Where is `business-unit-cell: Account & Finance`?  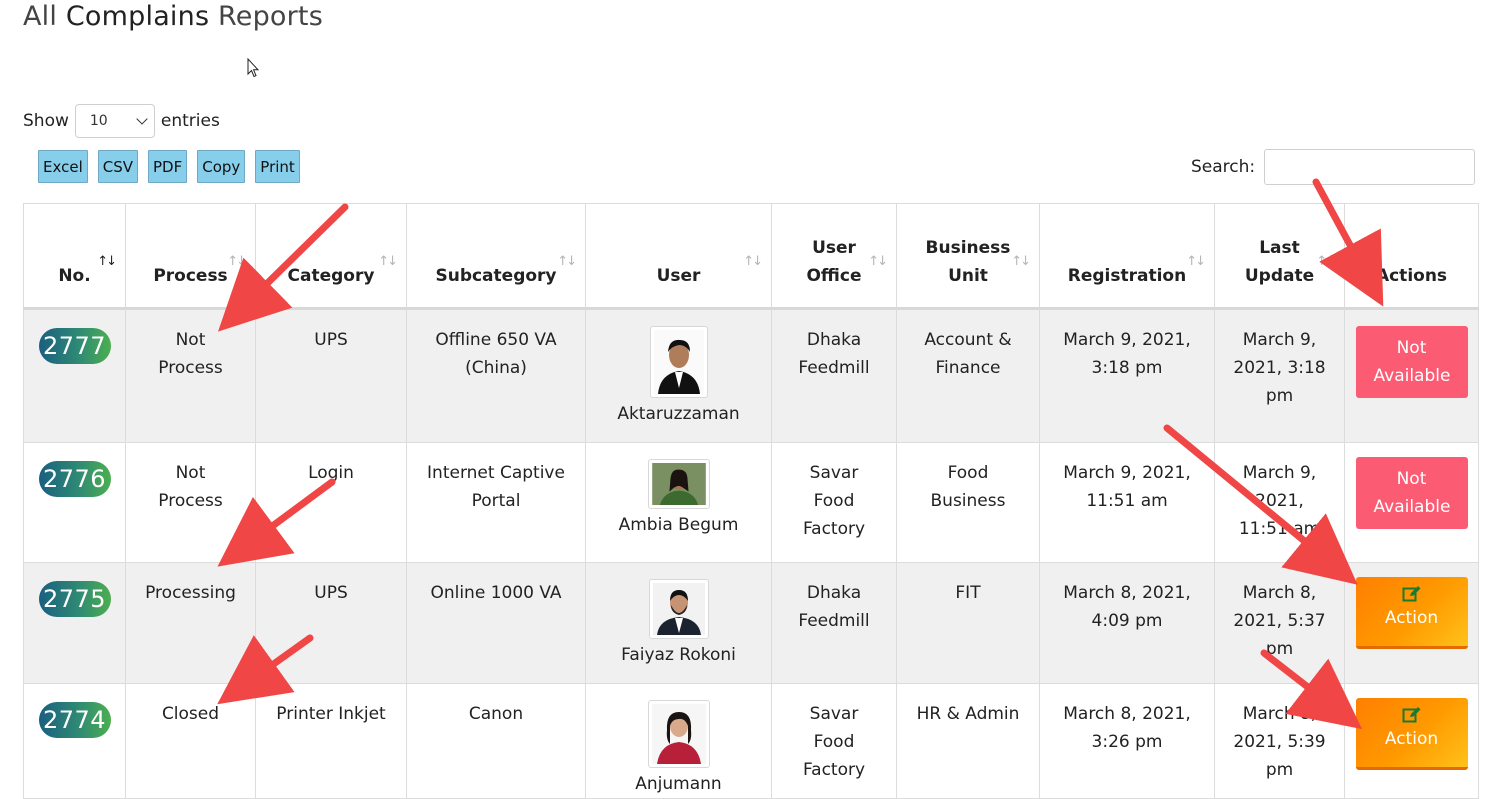
business-unit-cell: Account & Finance is located at coordinates (968, 375).